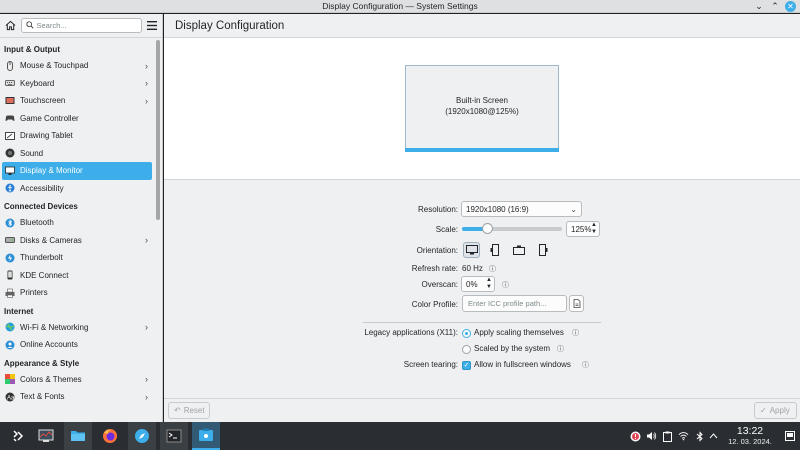 The width and height of the screenshot is (800, 450). Describe the element at coordinates (86, 25) in the screenshot. I see `search-input` at that location.